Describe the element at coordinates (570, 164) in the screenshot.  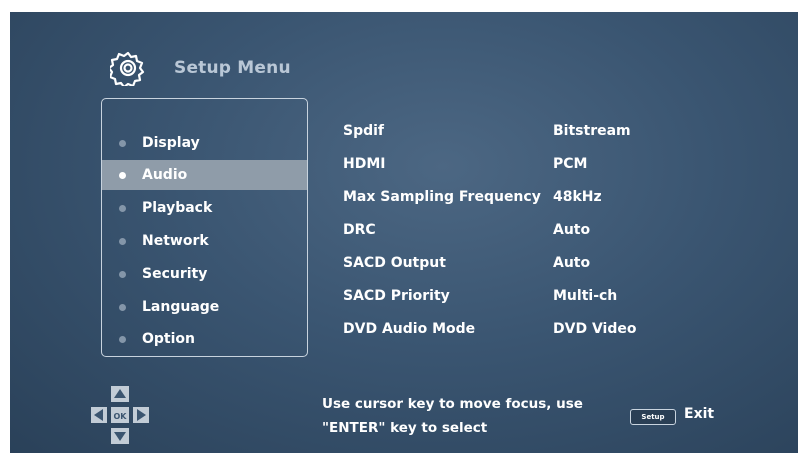
I see `setting-value: PCM` at that location.